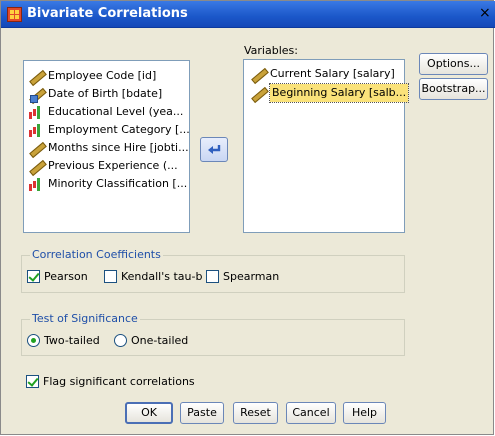 The height and width of the screenshot is (436, 495). Describe the element at coordinates (202, 413) in the screenshot. I see `paste-button: Paste` at that location.